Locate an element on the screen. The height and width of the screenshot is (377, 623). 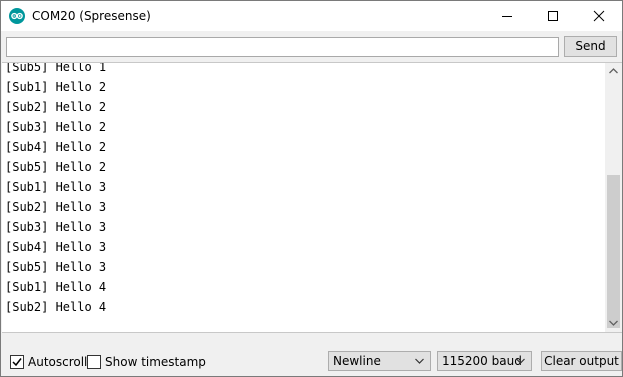
baud-rate-value: 115200 baud is located at coordinates (482, 361).